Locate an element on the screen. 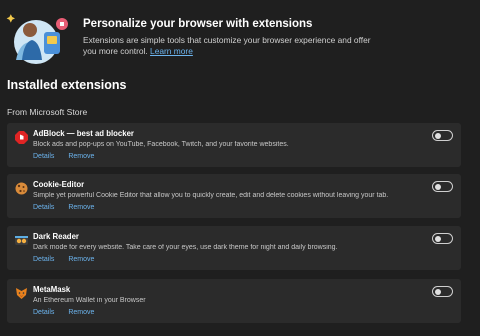 Image resolution: width=480 pixels, height=336 pixels. learn-more-link: Learn more is located at coordinates (171, 51).